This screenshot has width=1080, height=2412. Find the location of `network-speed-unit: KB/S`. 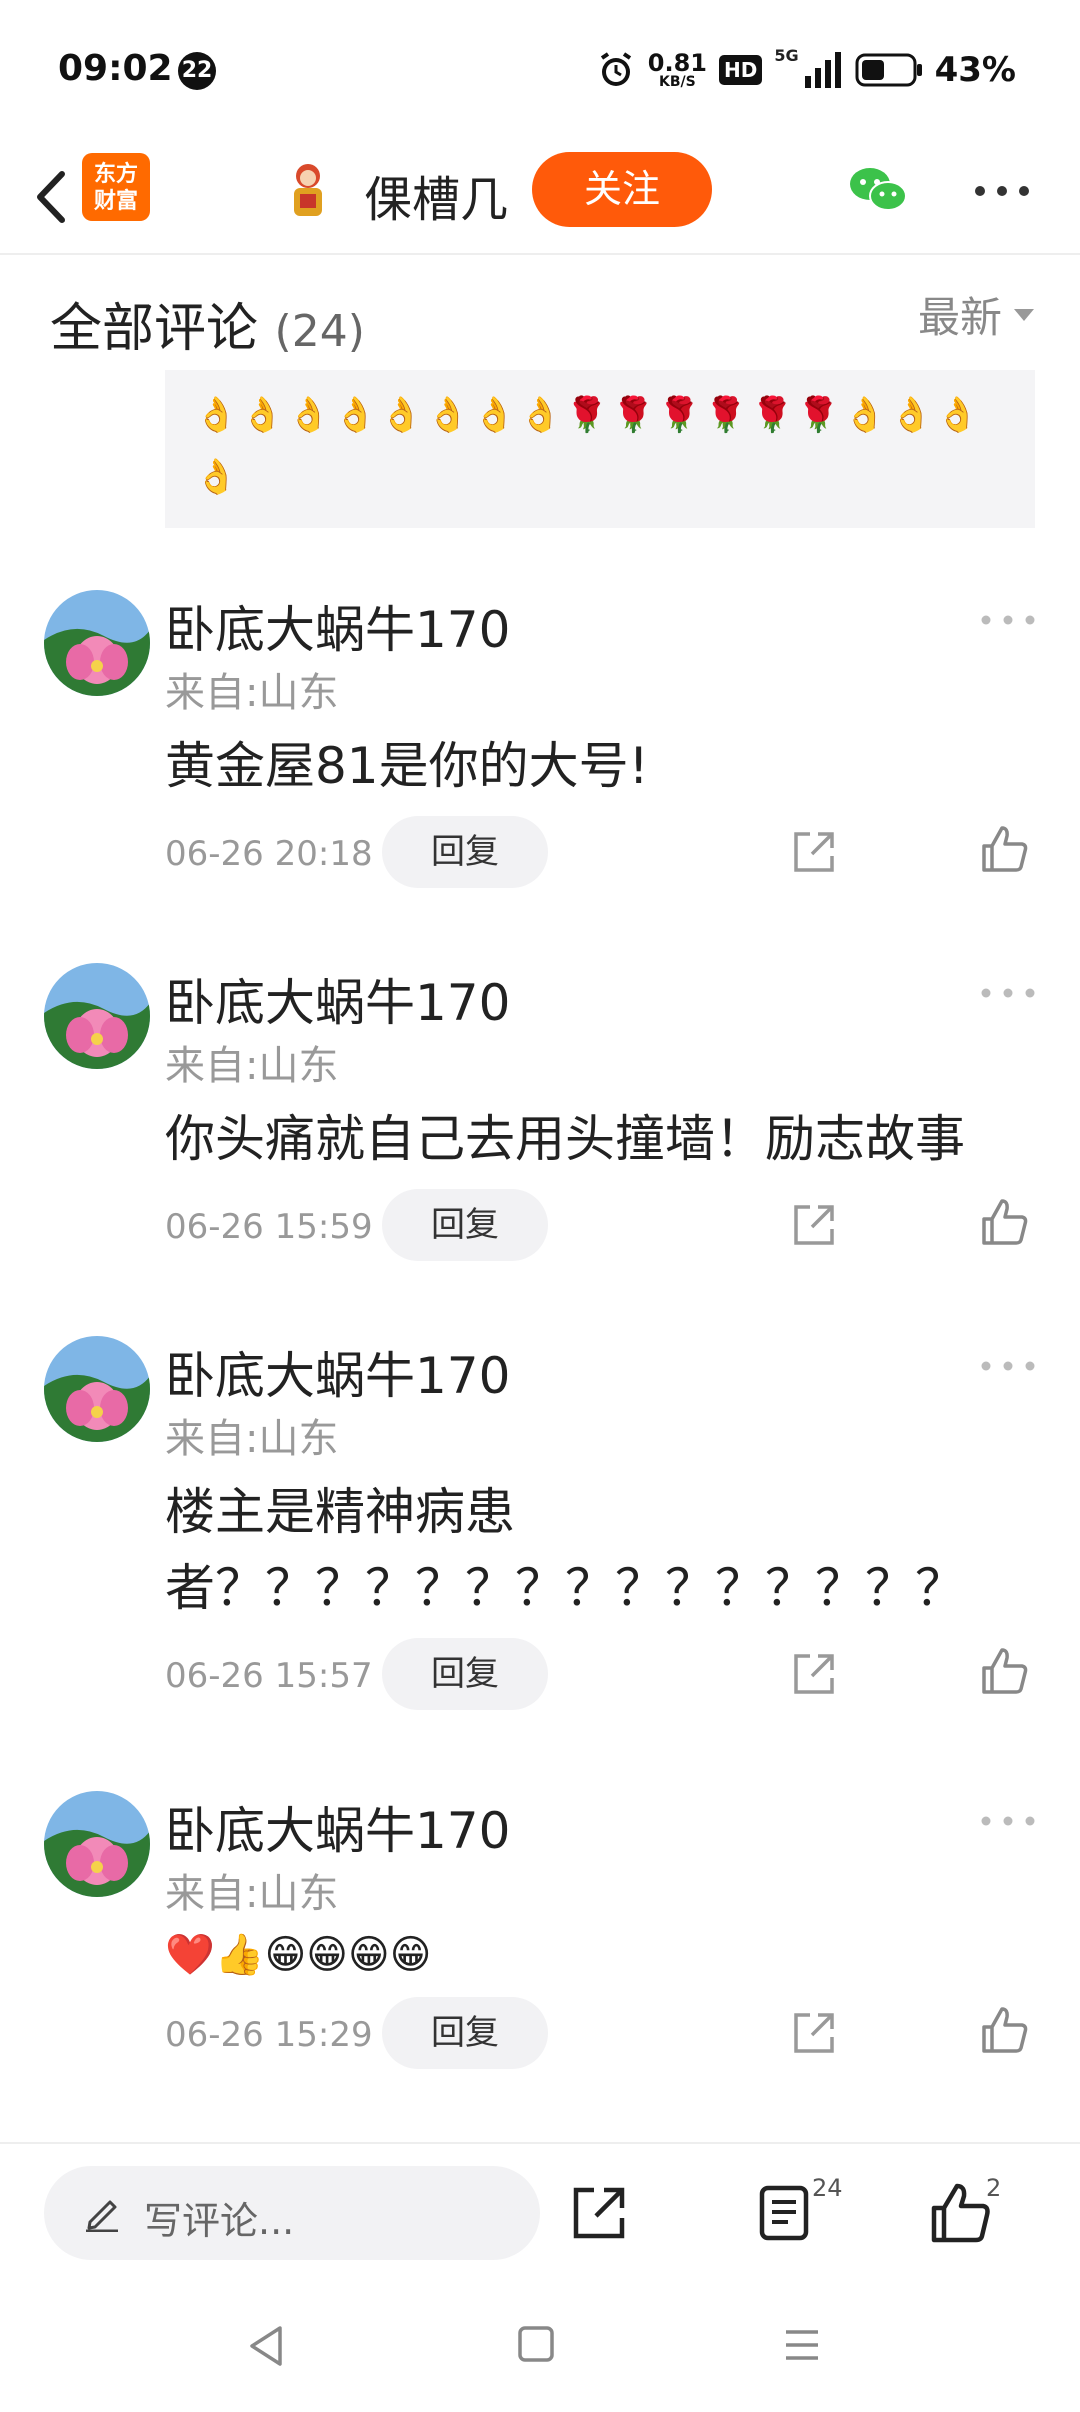

network-speed-unit: KB/S is located at coordinates (677, 82).